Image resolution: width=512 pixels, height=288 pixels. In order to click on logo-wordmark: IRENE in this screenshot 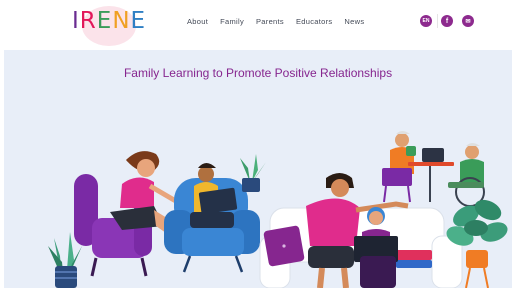, I will do `click(109, 21)`.